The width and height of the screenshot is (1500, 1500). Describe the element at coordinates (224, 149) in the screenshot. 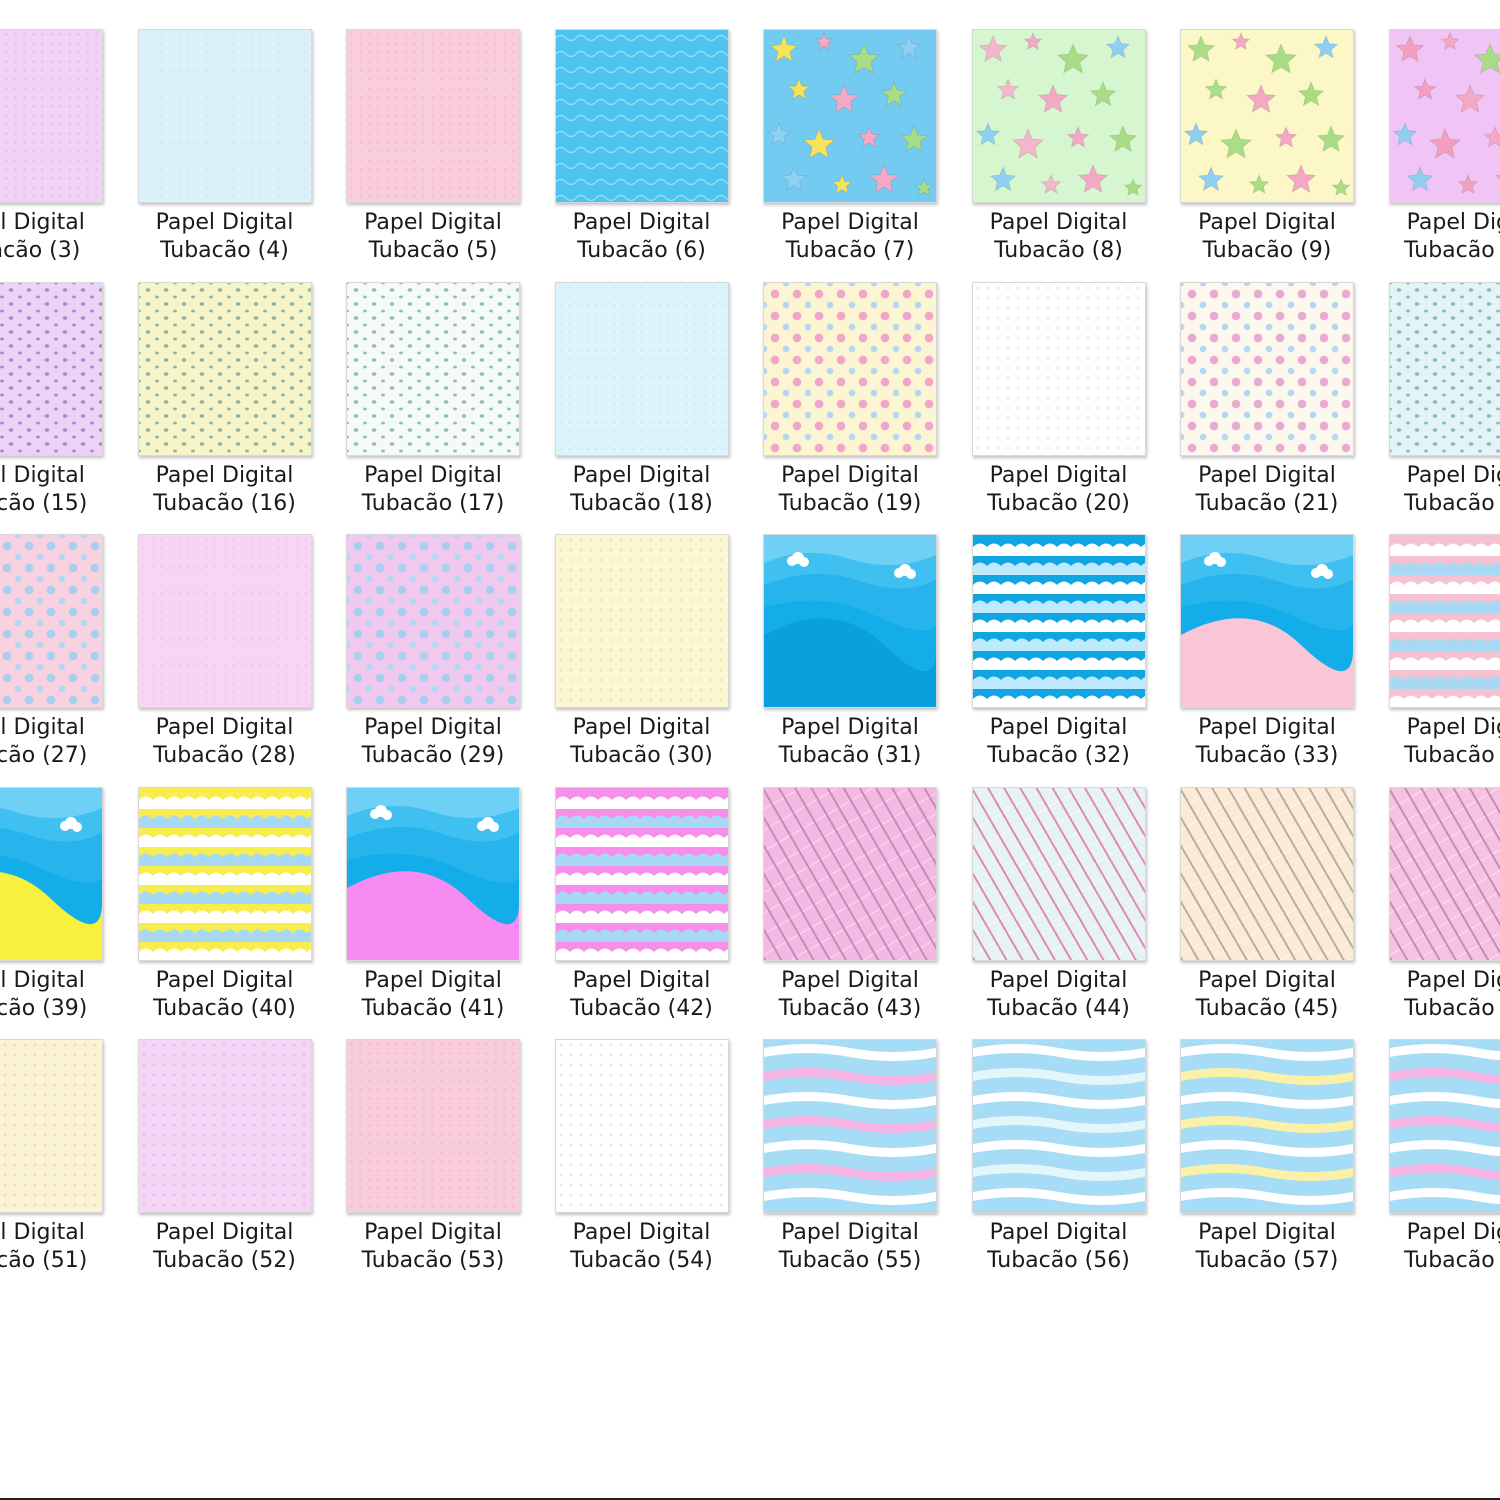

I see `file-item: Papel Digital Tubacão (4)` at that location.